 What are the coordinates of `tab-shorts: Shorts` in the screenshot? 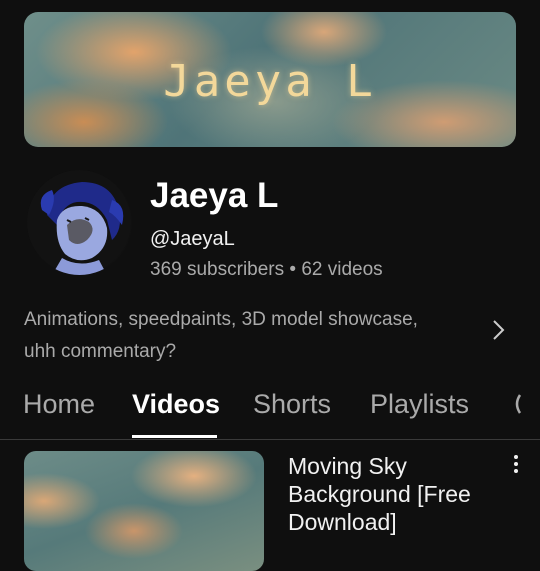 It's located at (292, 404).